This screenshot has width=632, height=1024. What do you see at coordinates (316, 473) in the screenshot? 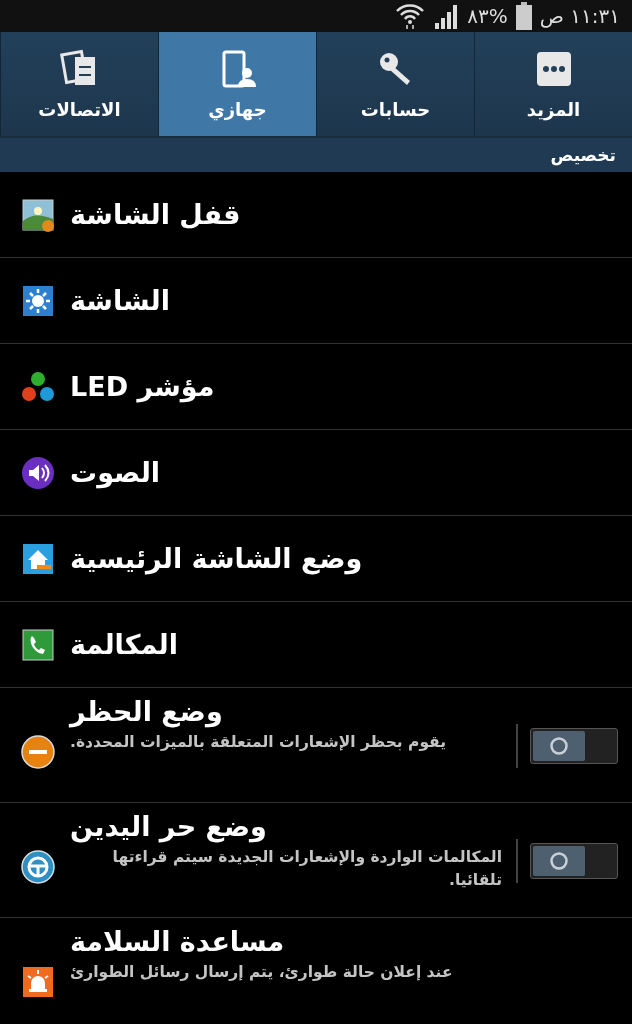
I see `settings-item: الصوت` at bounding box center [316, 473].